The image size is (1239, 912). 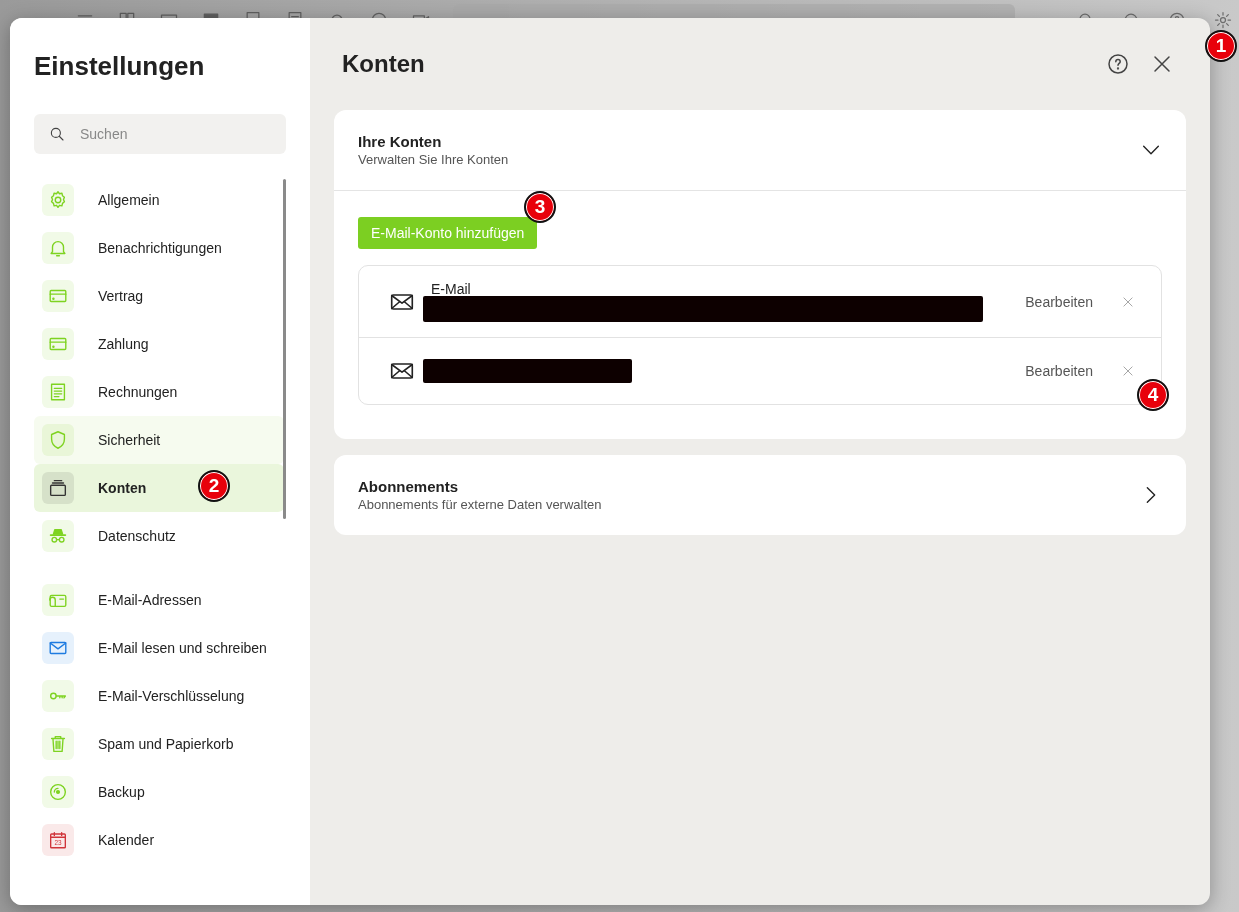 I want to click on section-subtitle: Verwalten Sie Ihre Konten, so click(x=433, y=159).